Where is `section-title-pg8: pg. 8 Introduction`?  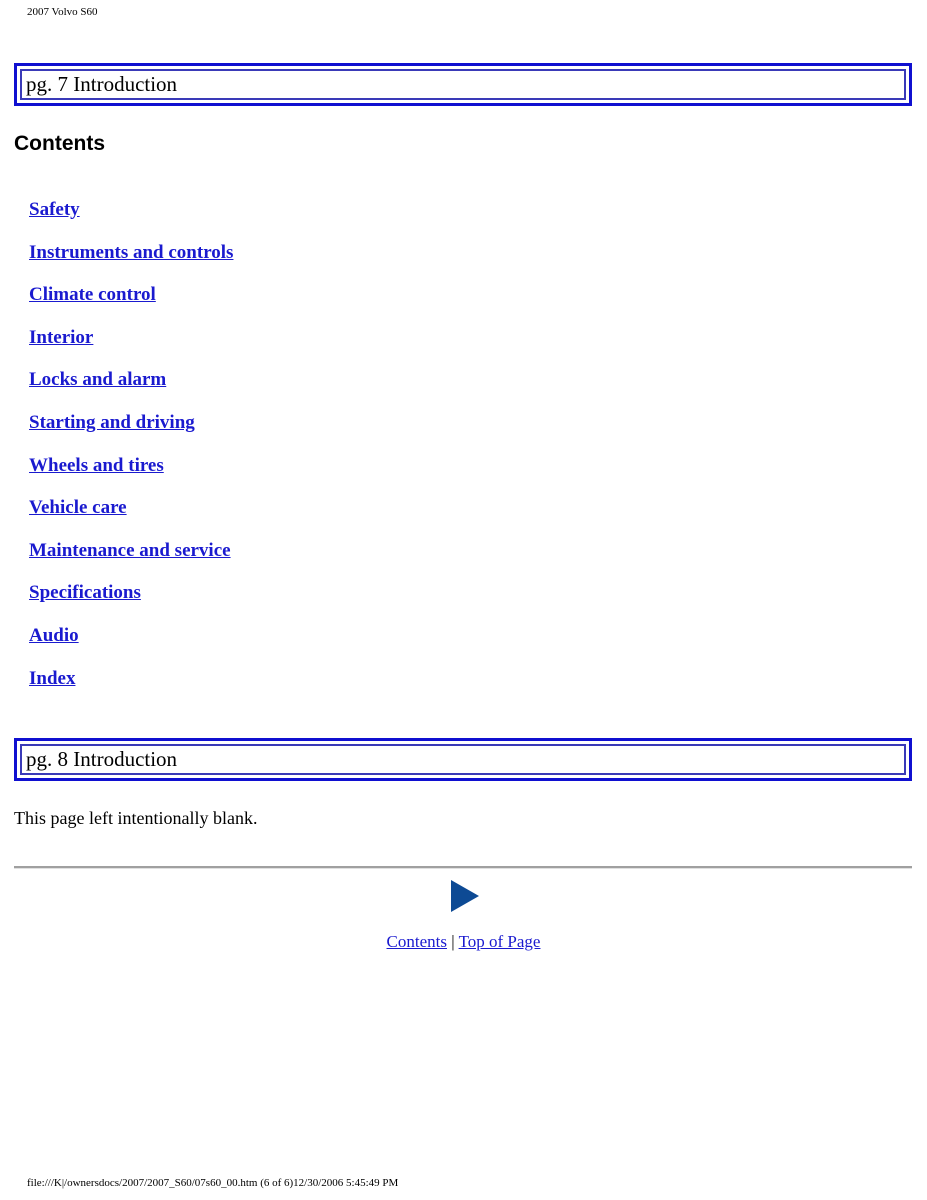
section-title-pg8: pg. 8 Introduction is located at coordinates (463, 759).